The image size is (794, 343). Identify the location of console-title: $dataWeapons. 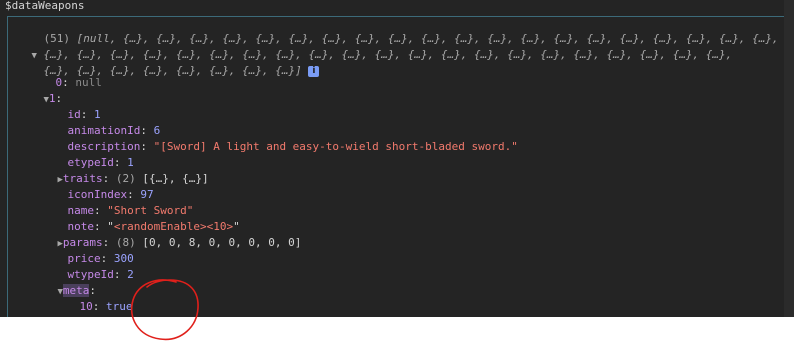
(45, 6).